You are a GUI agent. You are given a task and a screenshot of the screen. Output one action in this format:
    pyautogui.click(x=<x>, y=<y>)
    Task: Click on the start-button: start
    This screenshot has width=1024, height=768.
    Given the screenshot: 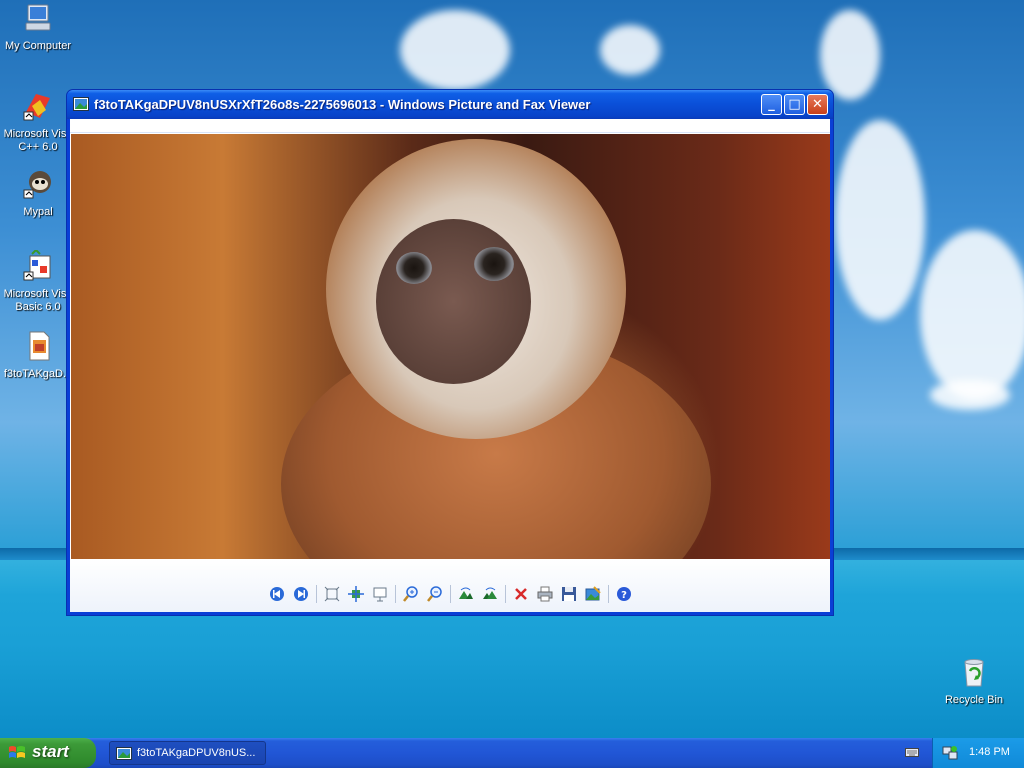 What is the action you would take?
    pyautogui.click(x=48, y=753)
    